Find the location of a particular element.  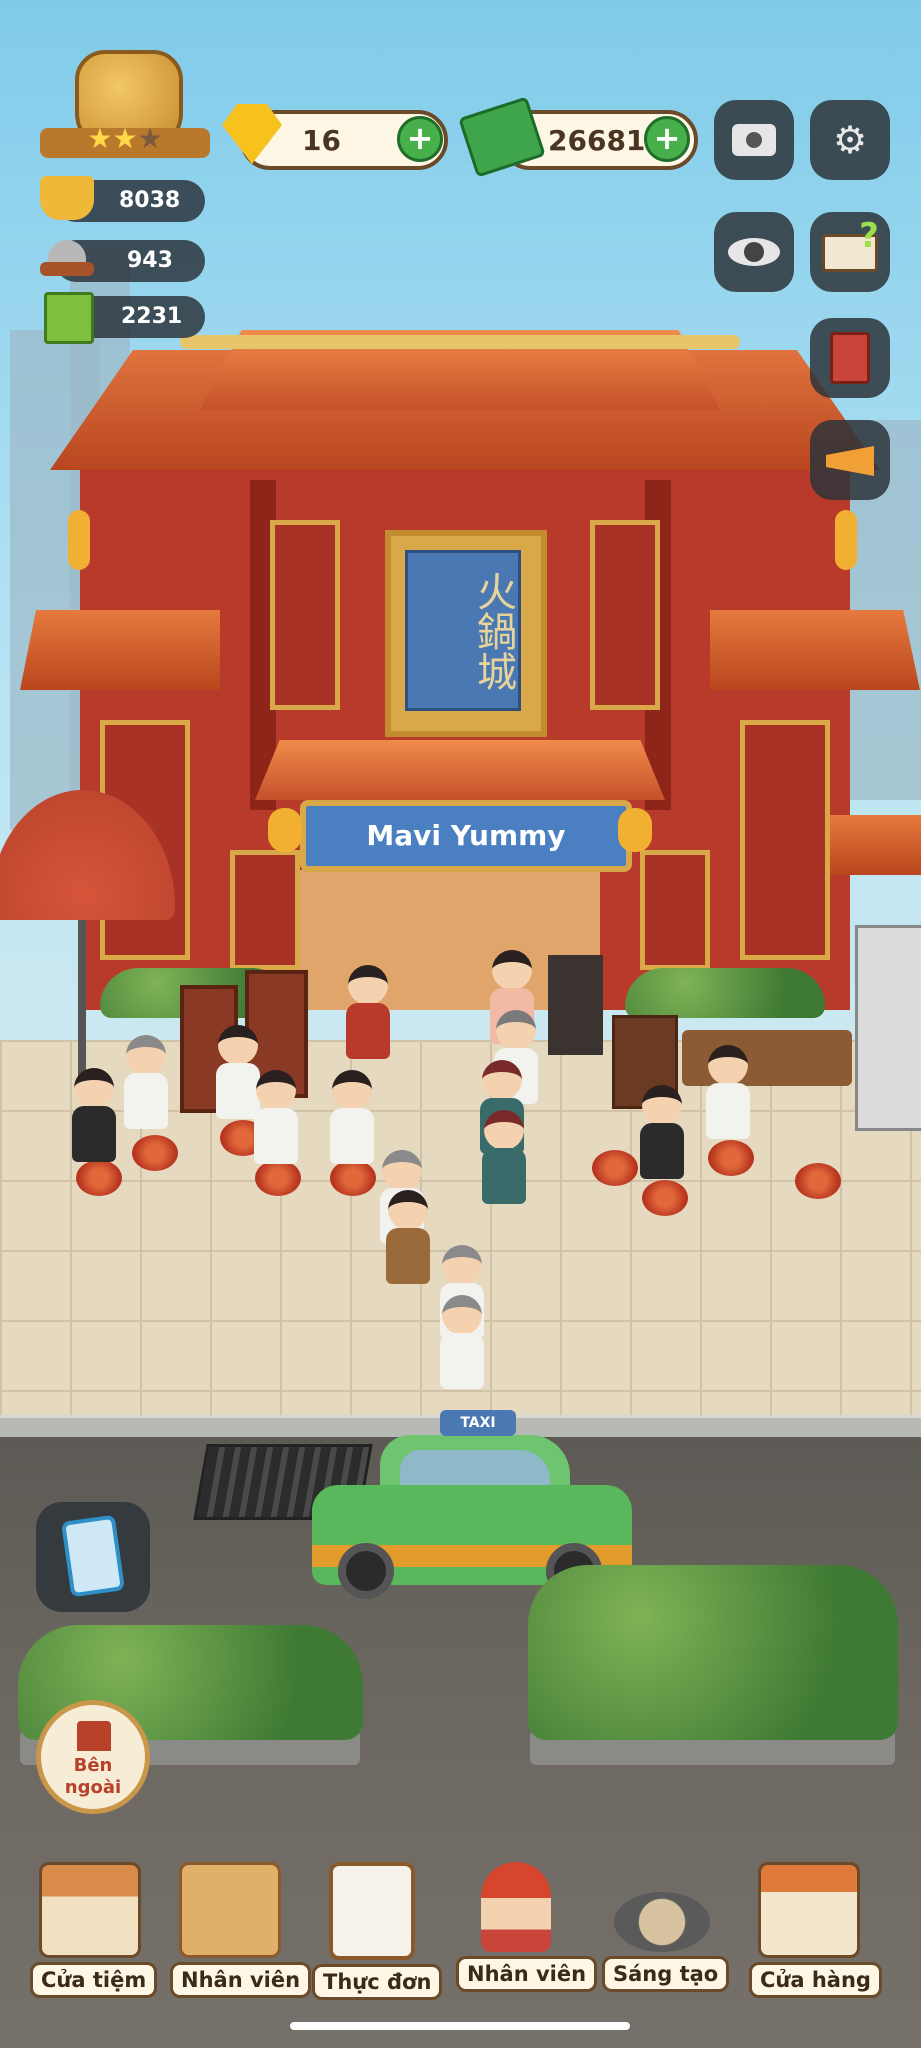

journal-button is located at coordinates (850, 358).